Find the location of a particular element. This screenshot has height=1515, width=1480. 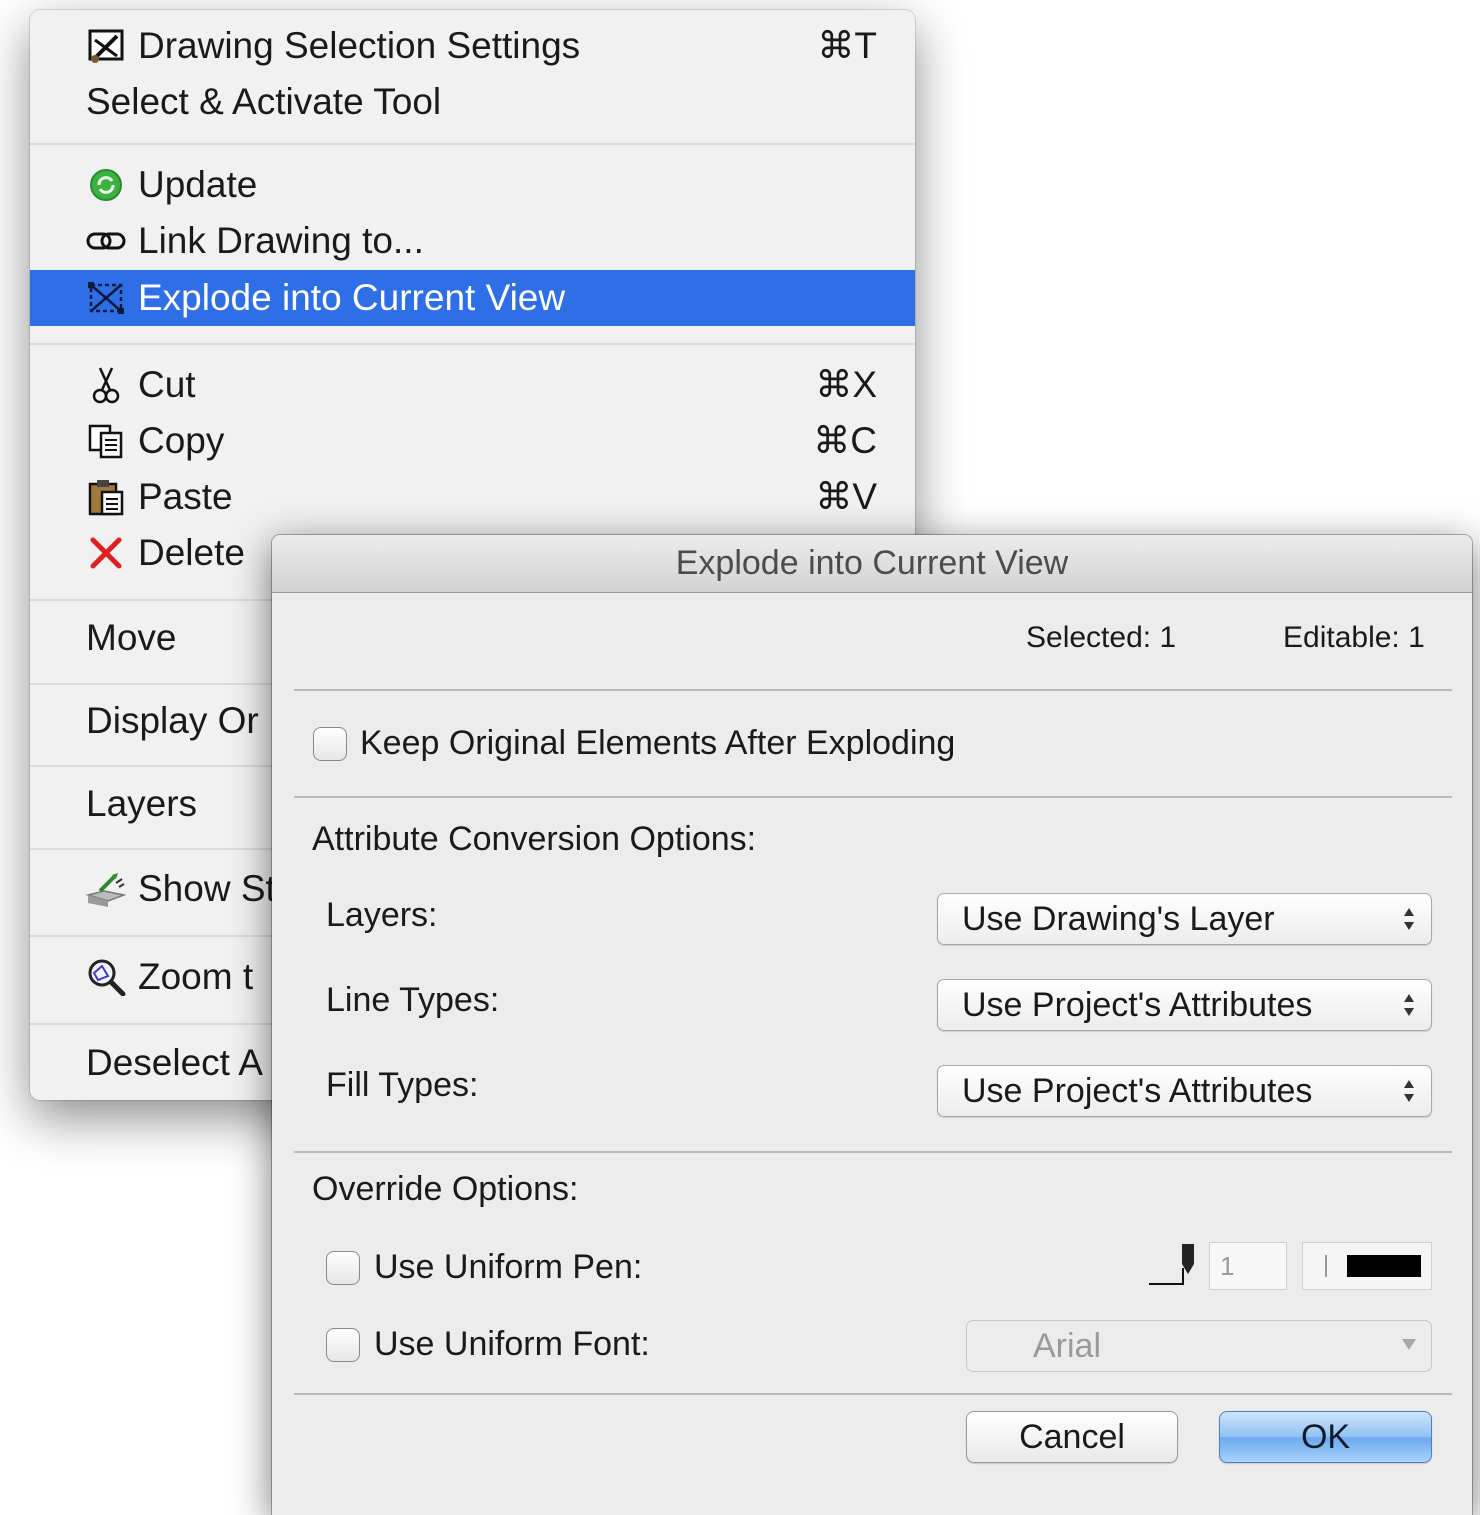

pen-icon is located at coordinates (1176, 1264).